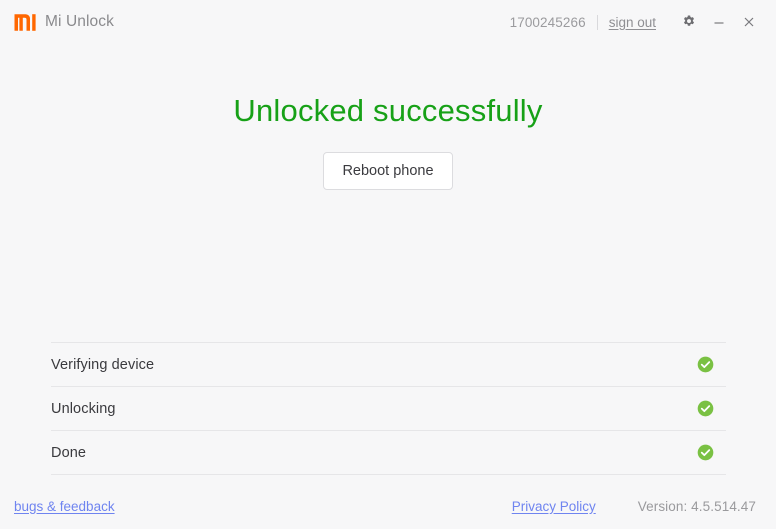  I want to click on app-title: Mi Unlock, so click(79, 21).